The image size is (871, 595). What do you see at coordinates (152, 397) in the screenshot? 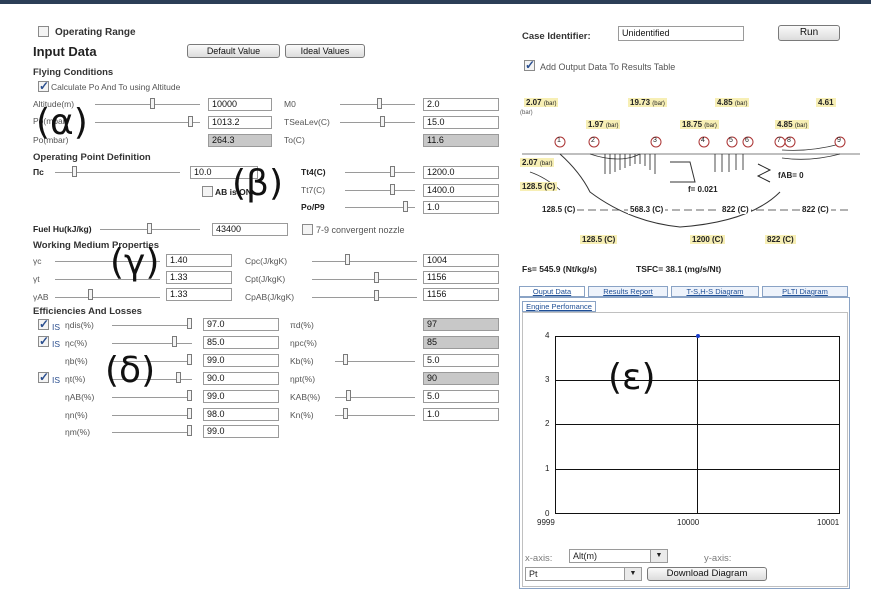
I see `nab-slider-track` at bounding box center [152, 397].